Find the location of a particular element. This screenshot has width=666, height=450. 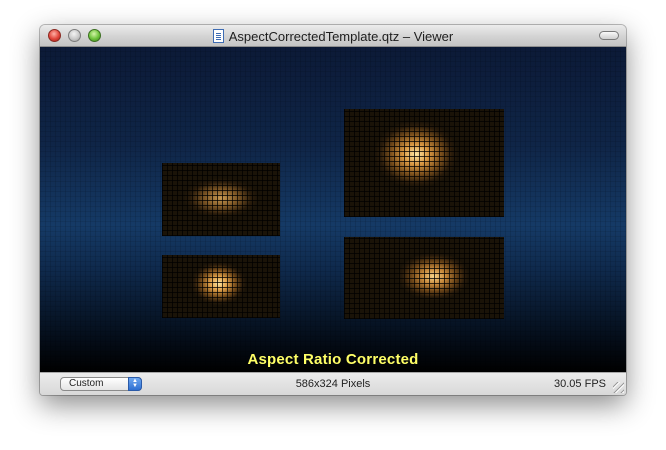

title-bar: AspectCorrectedTemplate.qtz – Viewer is located at coordinates (333, 36).